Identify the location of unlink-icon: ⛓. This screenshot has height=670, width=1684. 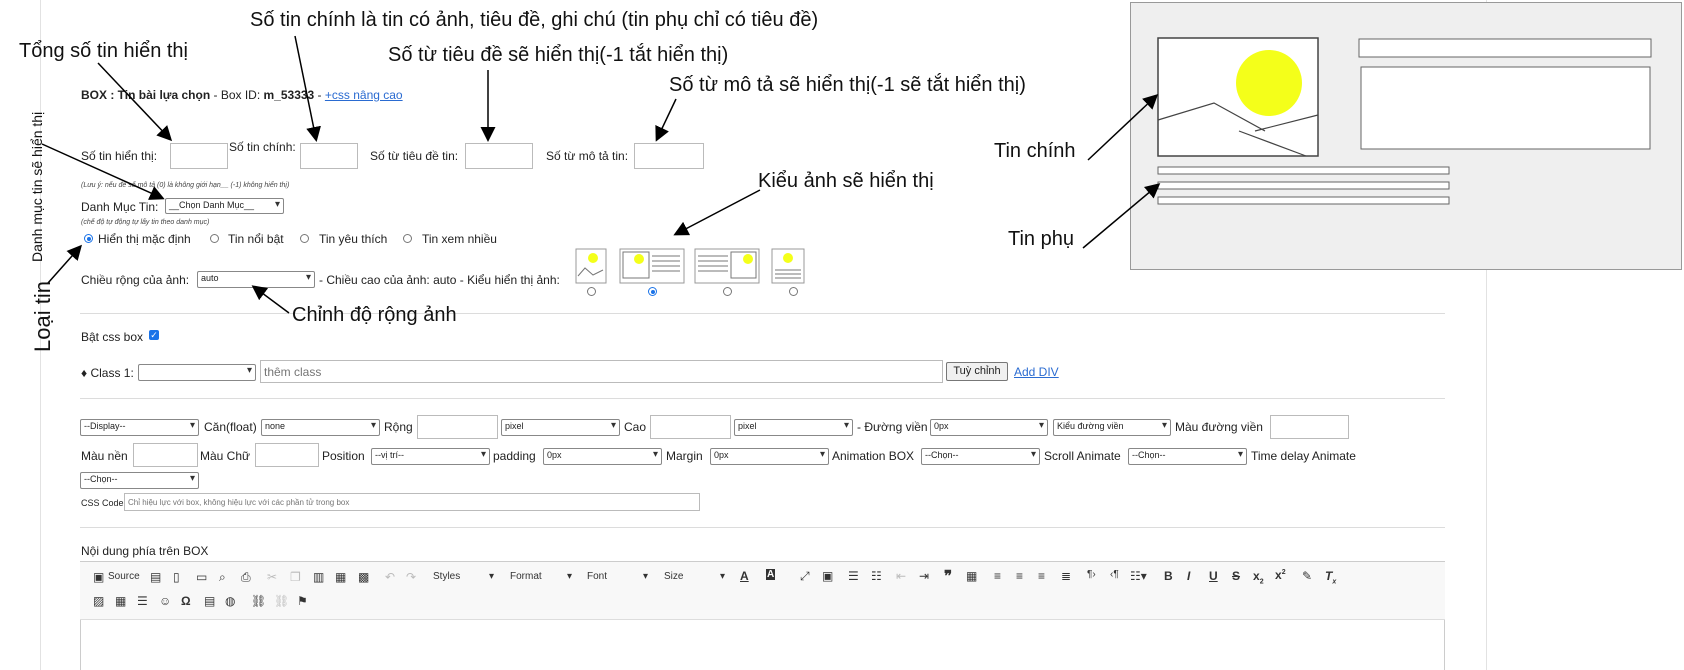
(281, 601).